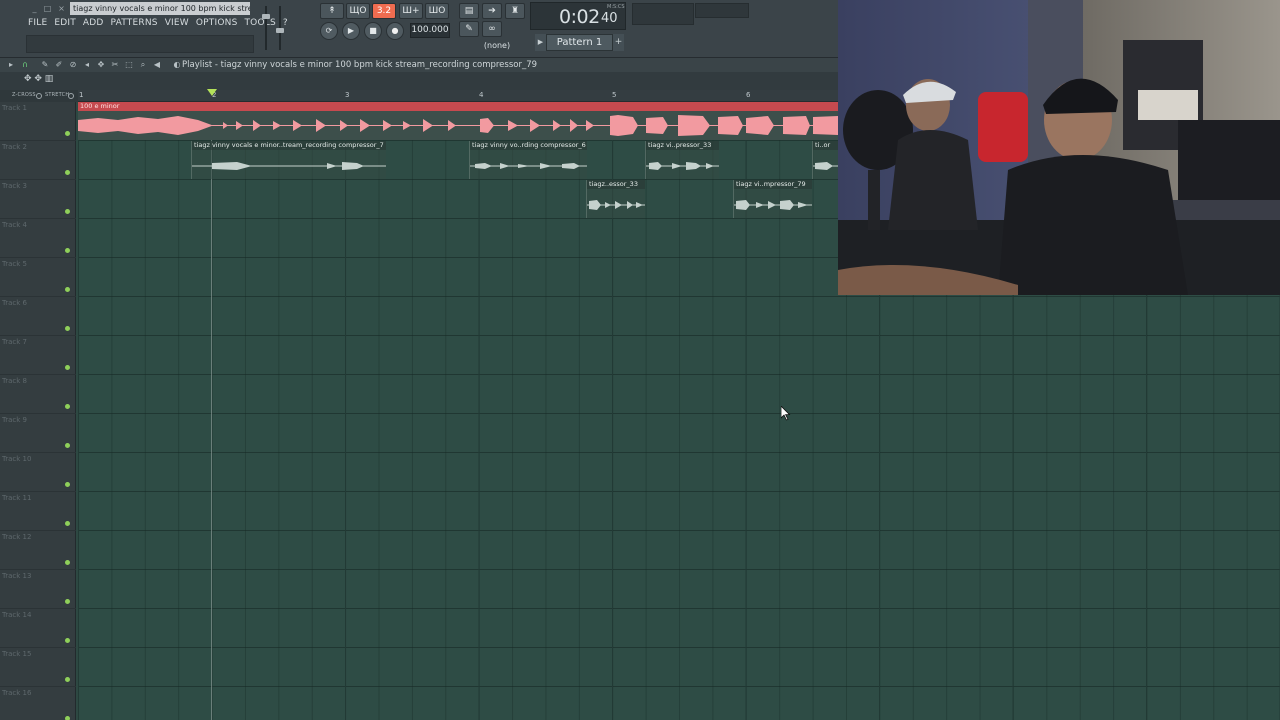 Image resolution: width=1280 pixels, height=720 pixels. What do you see at coordinates (39, 96) in the screenshot?
I see `zcross-toggle` at bounding box center [39, 96].